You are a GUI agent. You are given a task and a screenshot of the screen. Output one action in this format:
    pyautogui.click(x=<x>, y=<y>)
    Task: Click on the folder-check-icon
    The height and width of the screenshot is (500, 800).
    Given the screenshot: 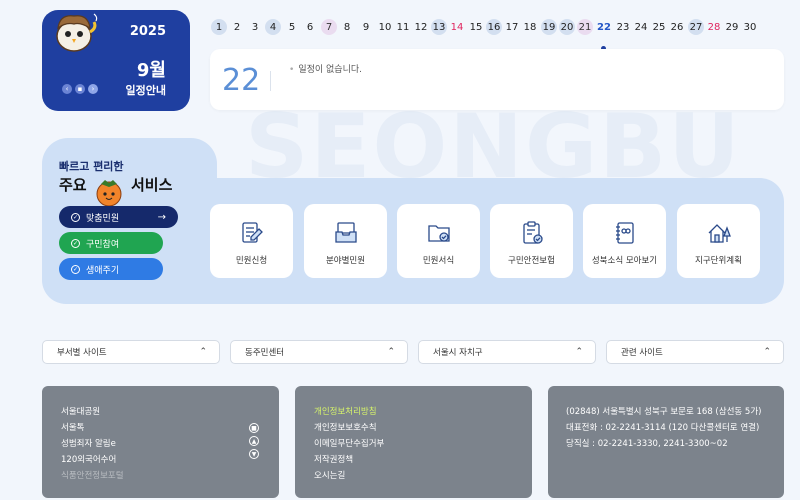 What is the action you would take?
    pyautogui.click(x=438, y=233)
    